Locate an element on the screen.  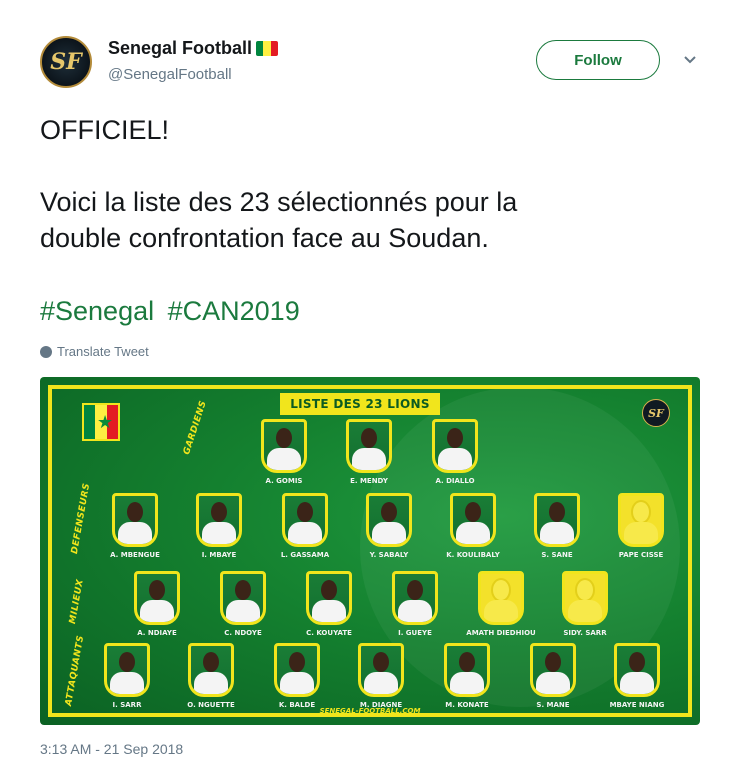
player-card: C. KOUYATE is located at coordinates (329, 611).